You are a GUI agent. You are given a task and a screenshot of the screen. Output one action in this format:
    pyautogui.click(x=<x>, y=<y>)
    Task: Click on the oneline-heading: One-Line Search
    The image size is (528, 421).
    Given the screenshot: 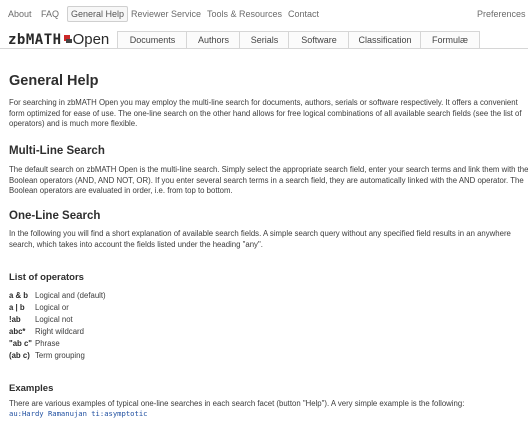 What is the action you would take?
    pyautogui.click(x=55, y=216)
    